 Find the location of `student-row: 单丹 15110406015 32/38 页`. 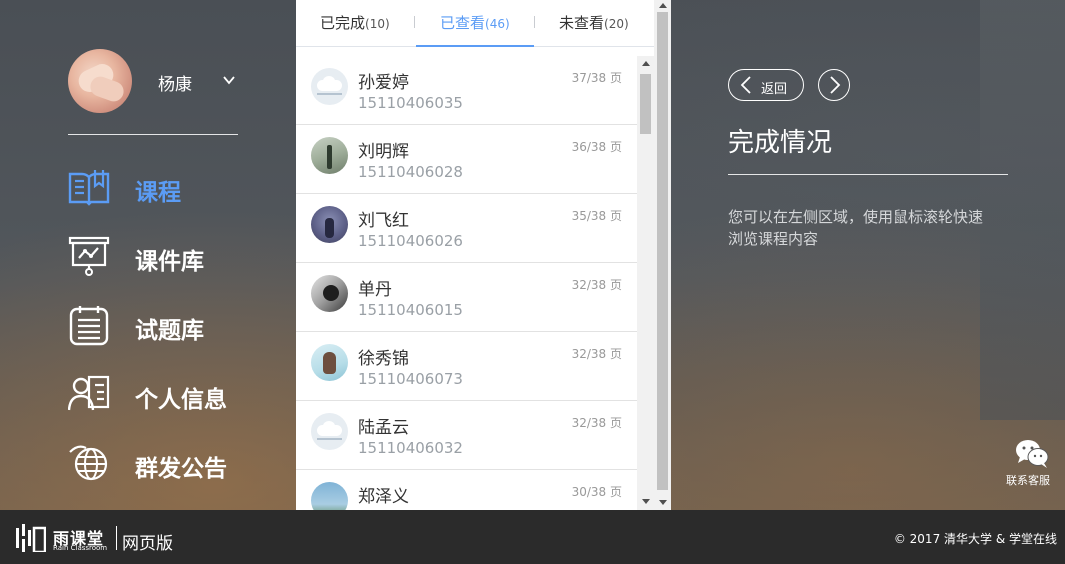

student-row: 单丹 15110406015 32/38 页 is located at coordinates (466, 297).